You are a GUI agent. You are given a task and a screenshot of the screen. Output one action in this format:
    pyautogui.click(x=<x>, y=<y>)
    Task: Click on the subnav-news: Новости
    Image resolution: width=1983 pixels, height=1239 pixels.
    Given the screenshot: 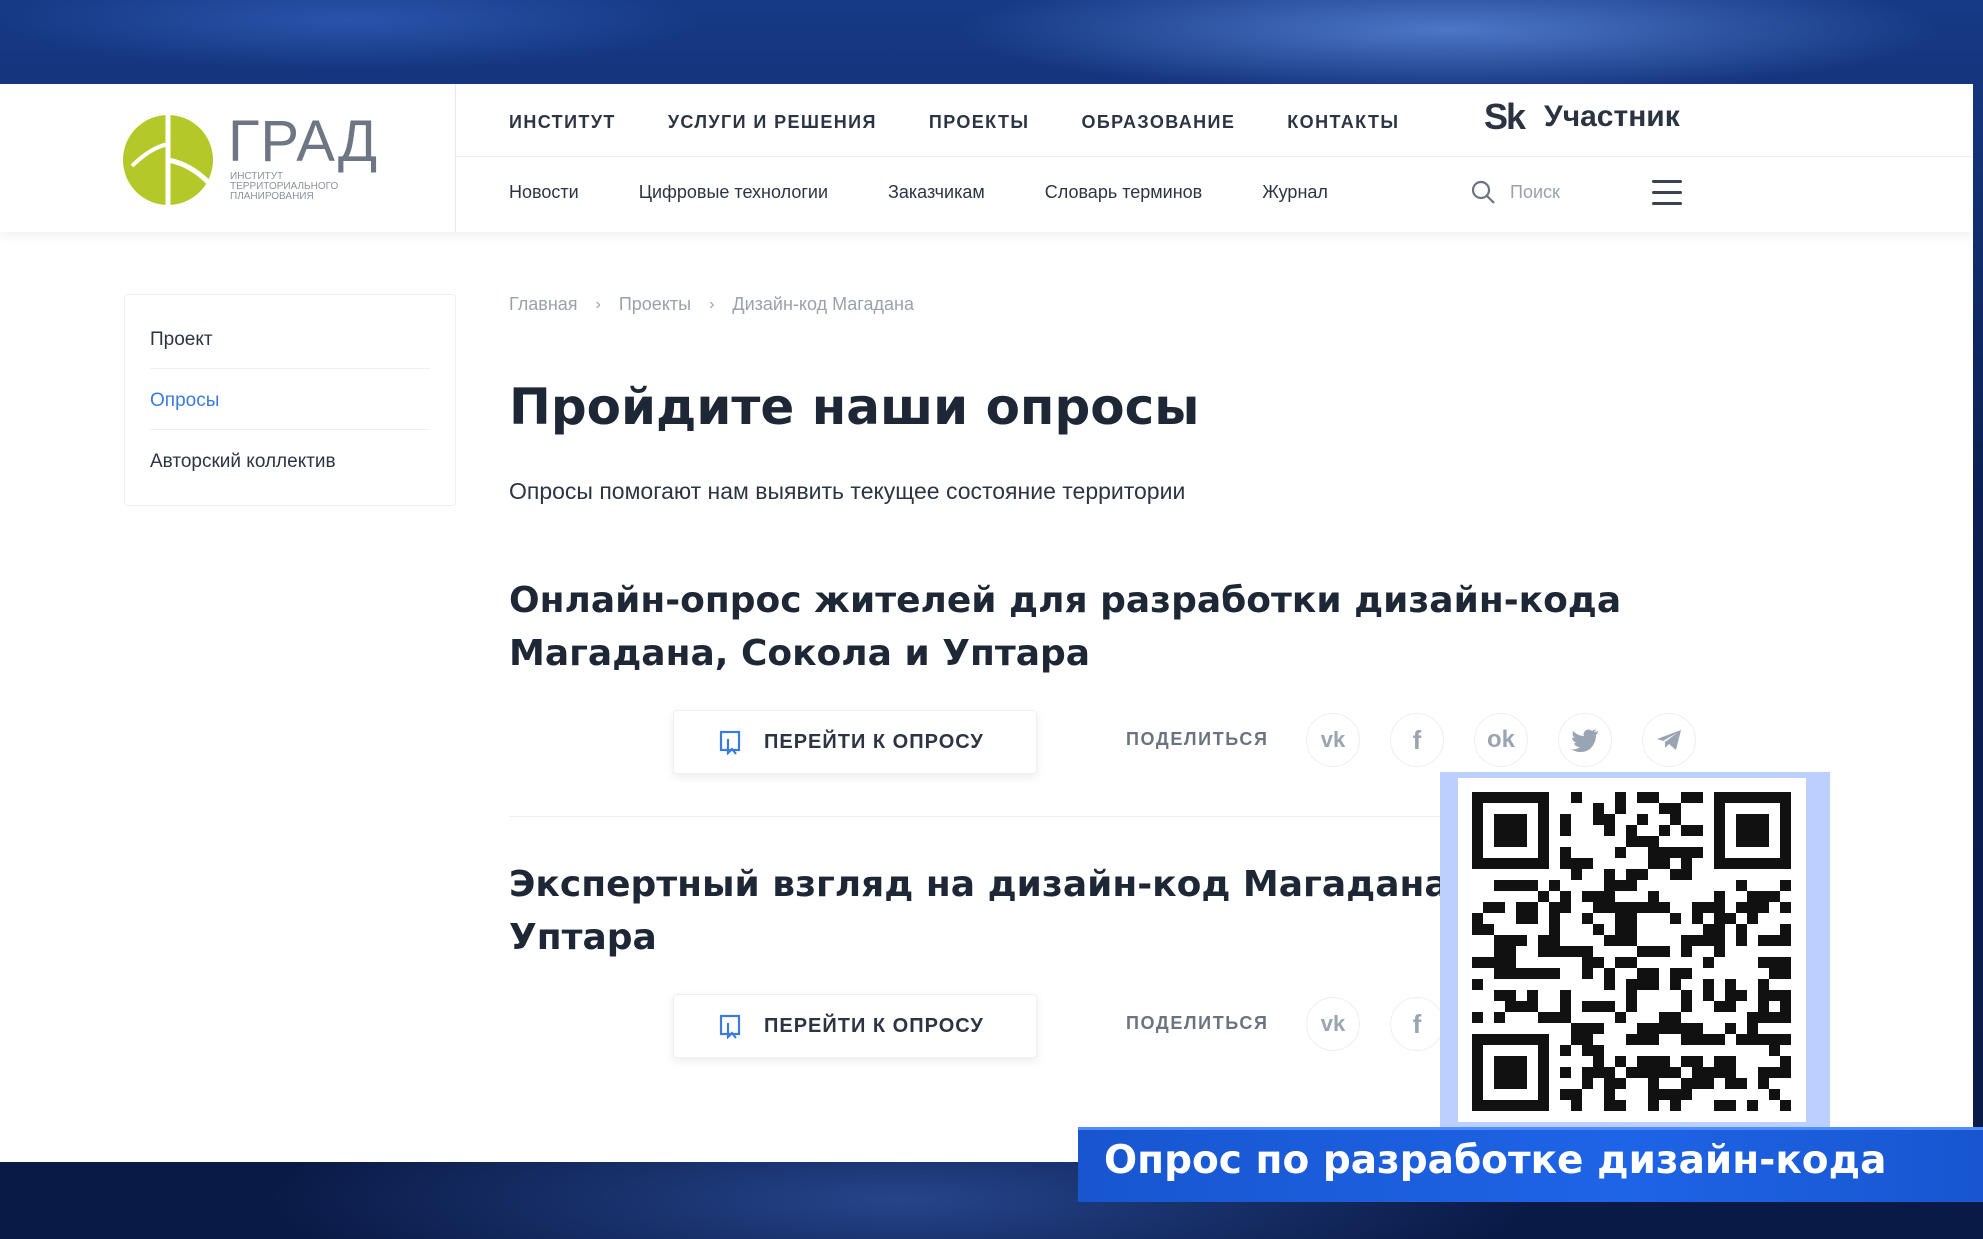 What is the action you would take?
    pyautogui.click(x=544, y=192)
    